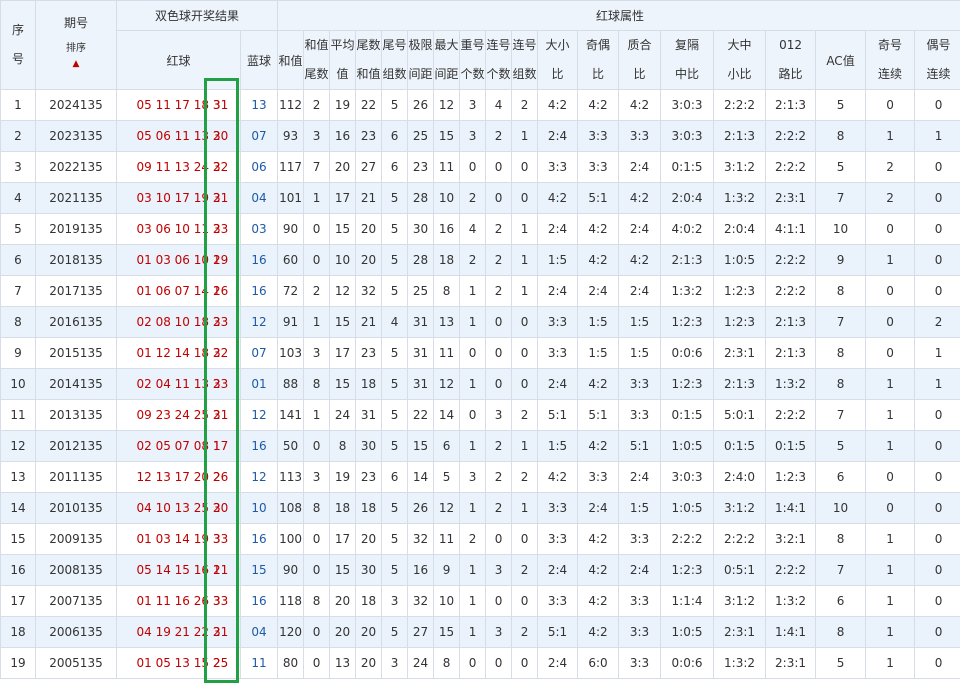 This screenshot has height=686, width=960. What do you see at coordinates (259, 198) in the screenshot?
I see `blue-ball-number: 04` at bounding box center [259, 198].